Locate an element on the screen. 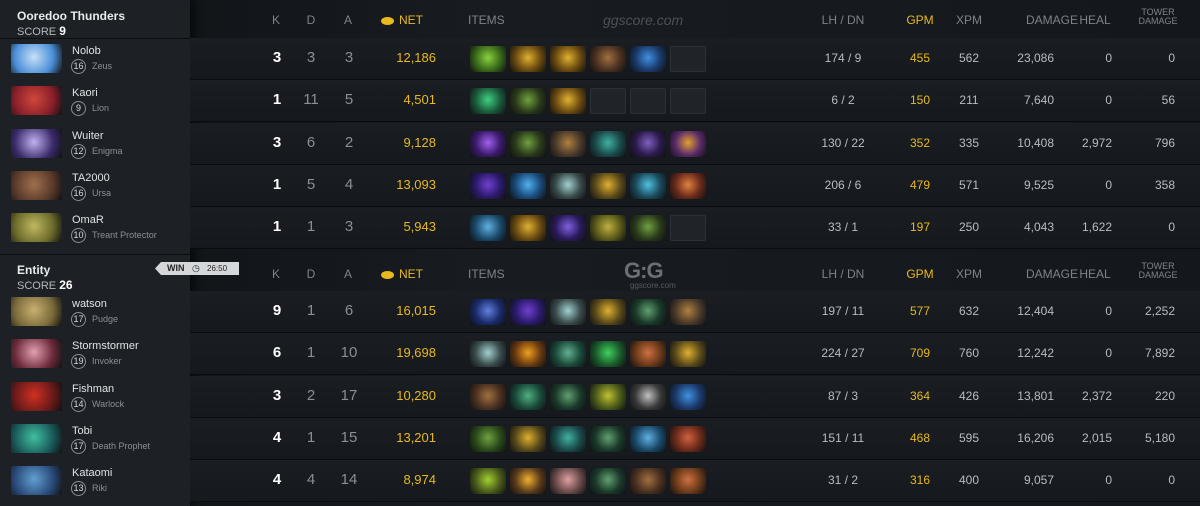 This screenshot has height=506, width=1200. stat-lh-dn: 224 / 27 is located at coordinates (843, 353).